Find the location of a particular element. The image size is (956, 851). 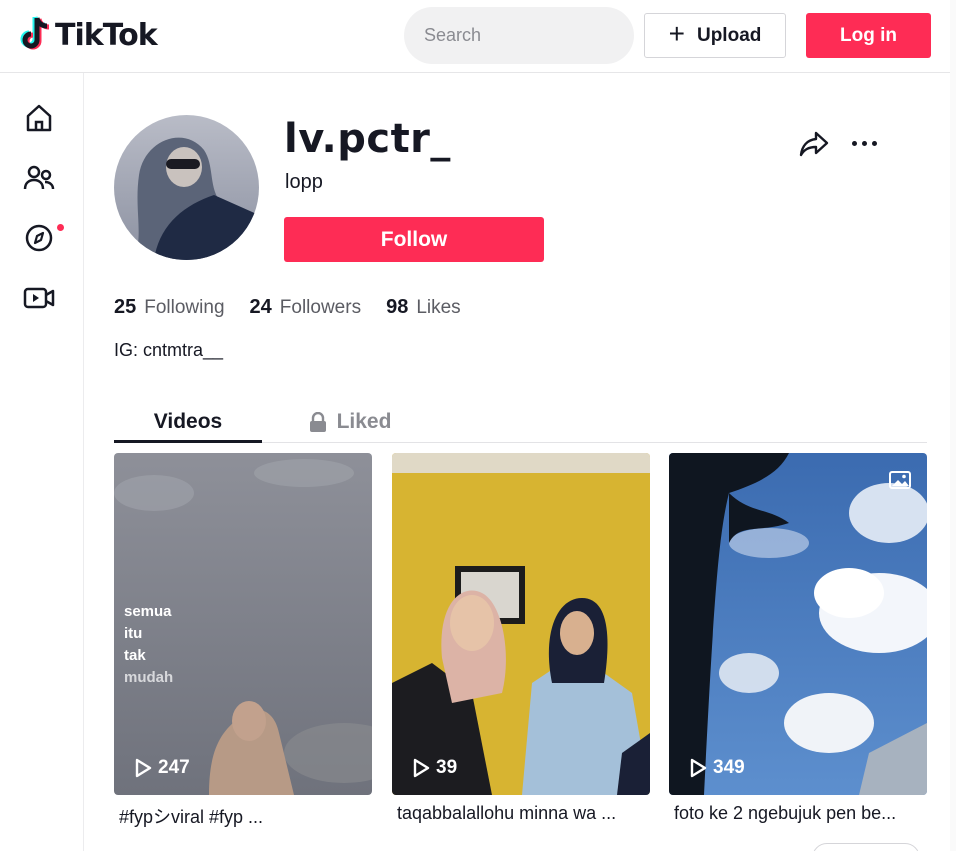

search-bar is located at coordinates (519, 35).